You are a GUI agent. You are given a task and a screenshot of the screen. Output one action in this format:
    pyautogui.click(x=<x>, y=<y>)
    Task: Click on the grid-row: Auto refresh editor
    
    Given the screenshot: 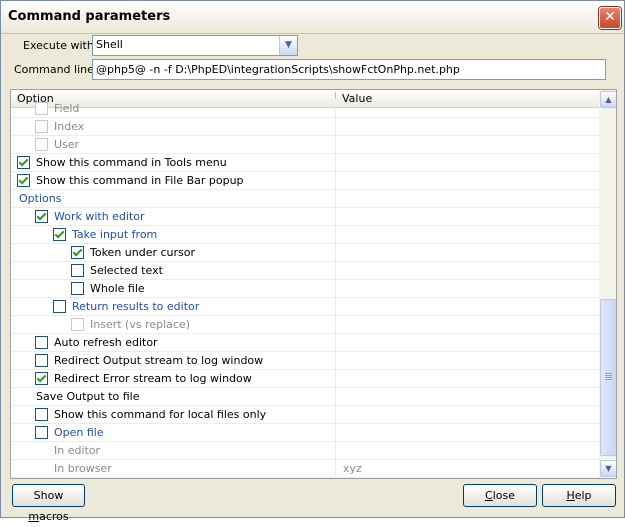 What is the action you would take?
    pyautogui.click(x=305, y=342)
    